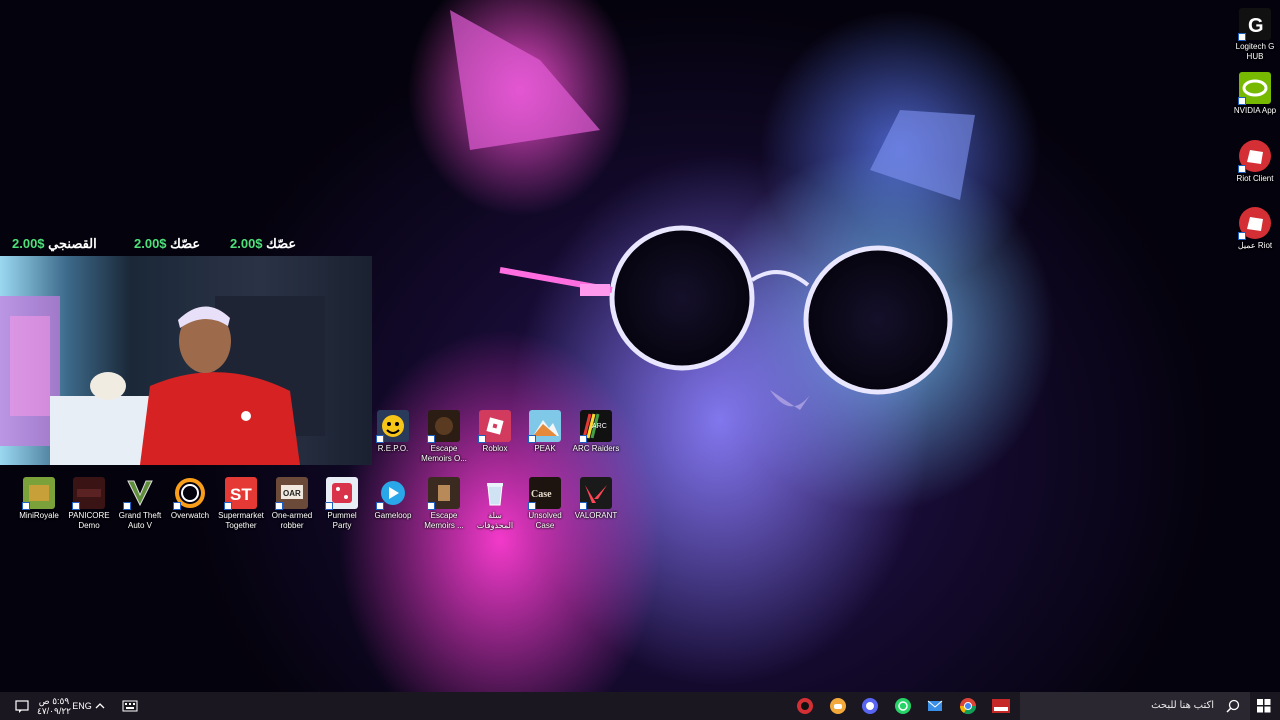  I want to click on desktop-icon-supermarket-together: ST Supermarket Together, so click(241, 504).